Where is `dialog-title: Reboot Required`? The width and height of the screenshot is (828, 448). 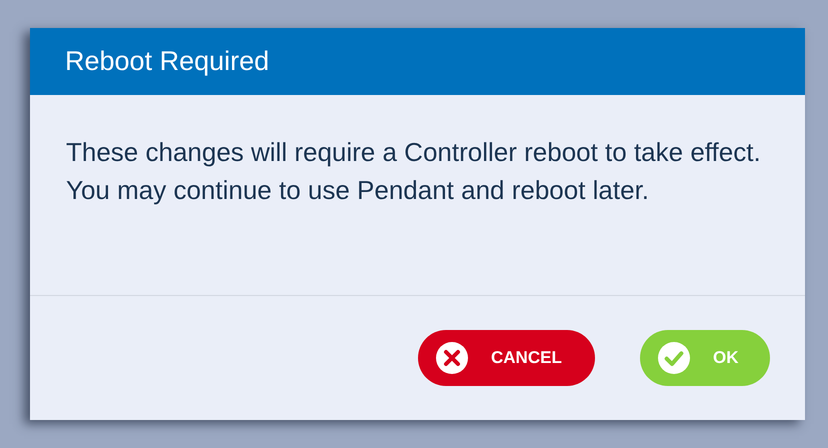 dialog-title: Reboot Required is located at coordinates (167, 61).